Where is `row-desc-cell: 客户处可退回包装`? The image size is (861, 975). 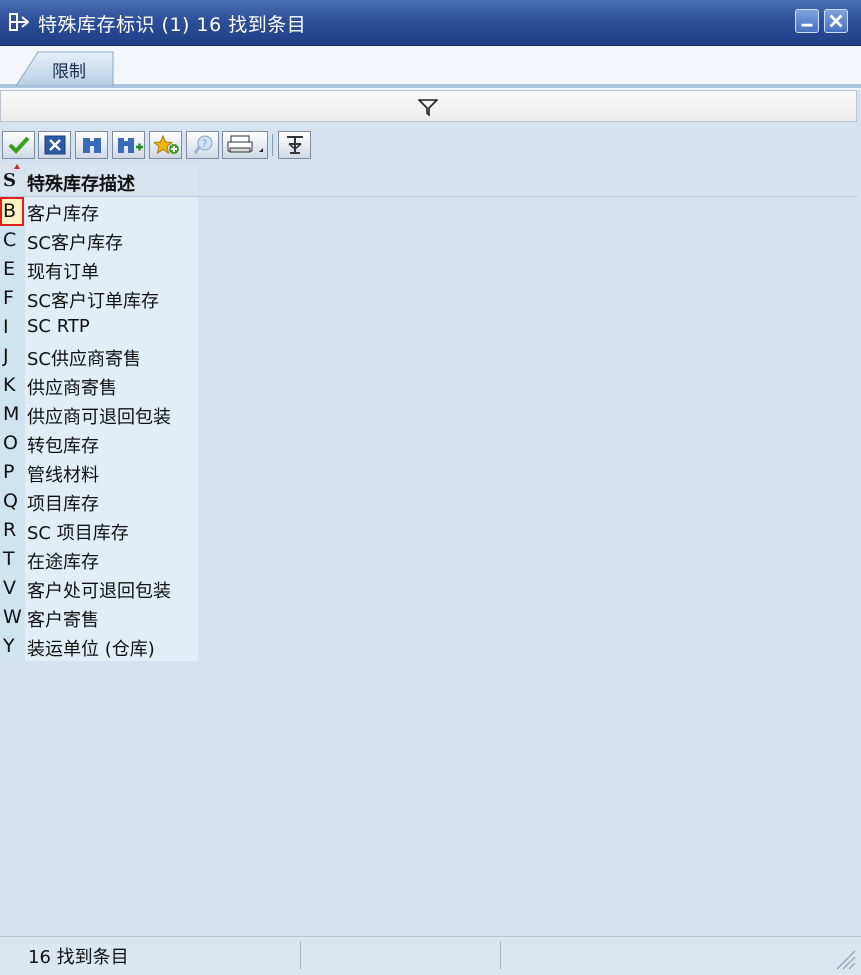 row-desc-cell: 客户处可退回包装 is located at coordinates (111, 588).